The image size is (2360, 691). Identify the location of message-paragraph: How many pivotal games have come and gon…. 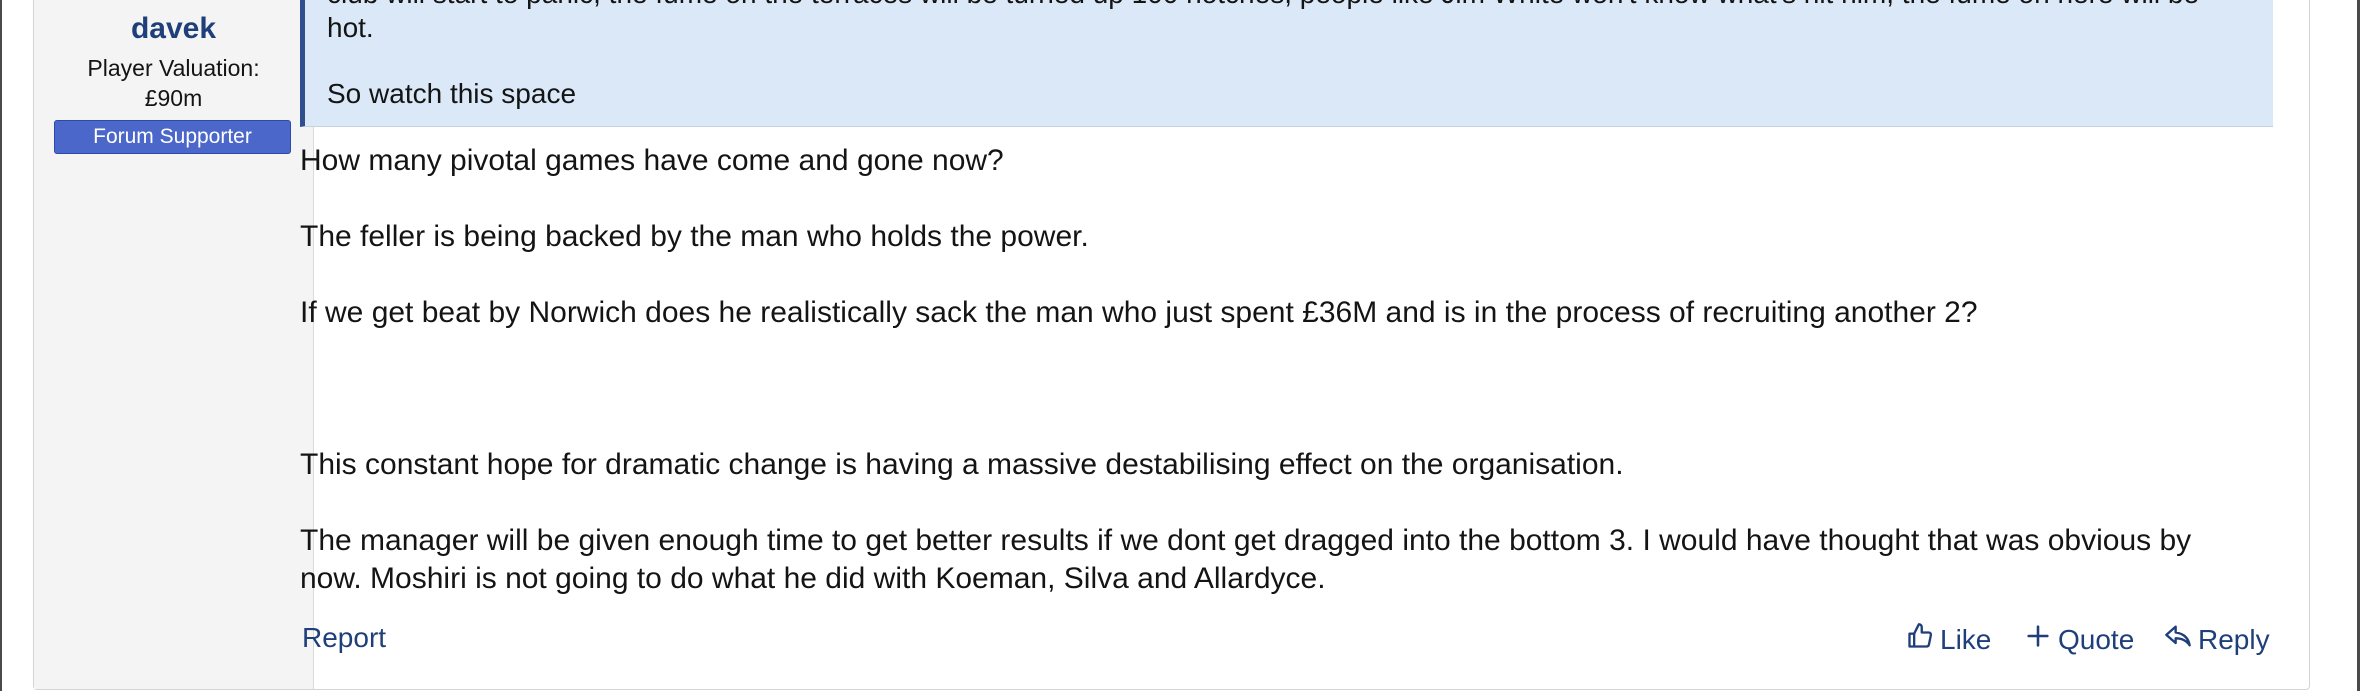
(652, 160).